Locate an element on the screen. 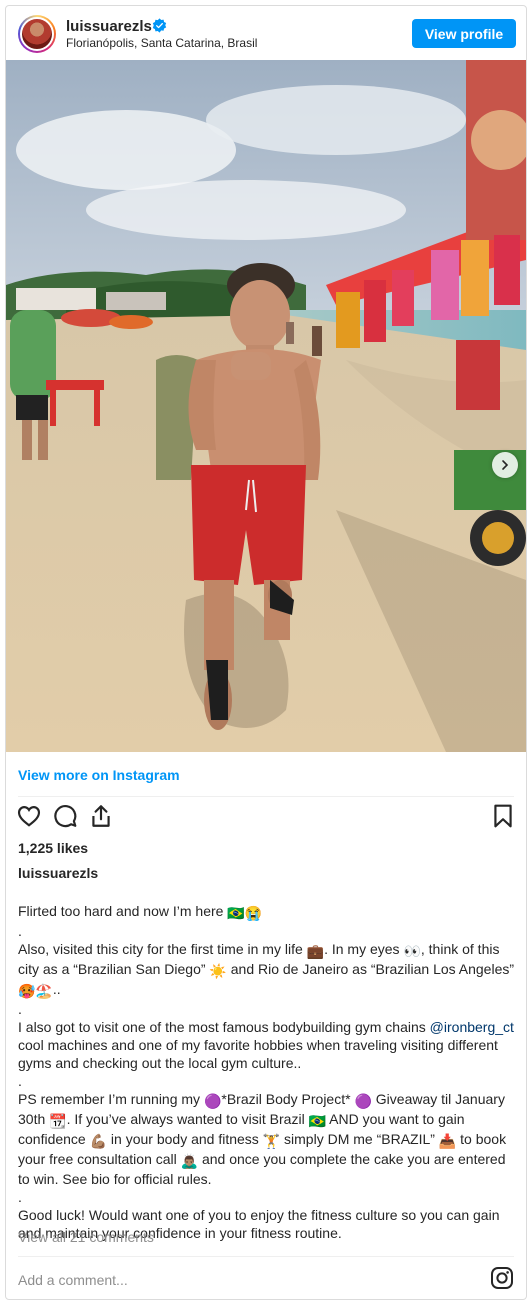 Image resolution: width=532 pixels, height=1305 pixels. mention-link: @ironberg_ct is located at coordinates (472, 1027).